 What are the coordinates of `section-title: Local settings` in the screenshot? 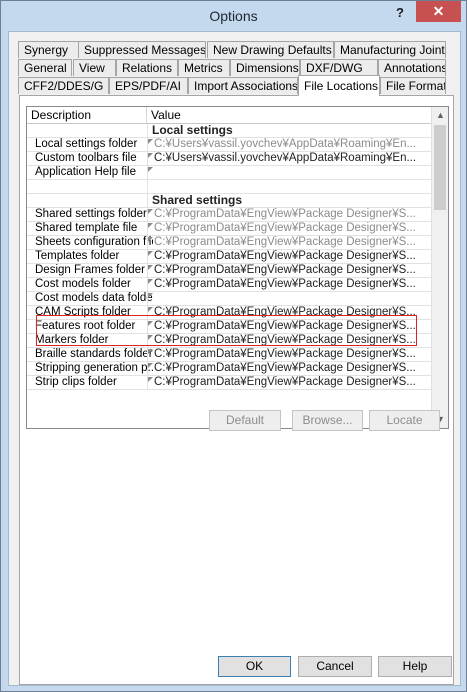 It's located at (287, 131).